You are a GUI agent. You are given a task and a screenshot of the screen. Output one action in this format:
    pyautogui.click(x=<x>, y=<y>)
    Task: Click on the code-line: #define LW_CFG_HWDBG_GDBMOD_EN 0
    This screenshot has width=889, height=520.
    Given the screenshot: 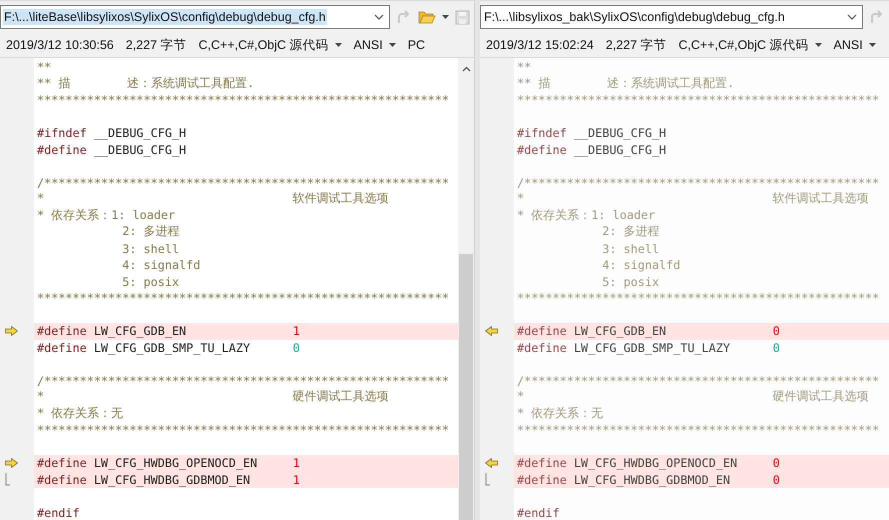 What is the action you would take?
    pyautogui.click(x=648, y=479)
    